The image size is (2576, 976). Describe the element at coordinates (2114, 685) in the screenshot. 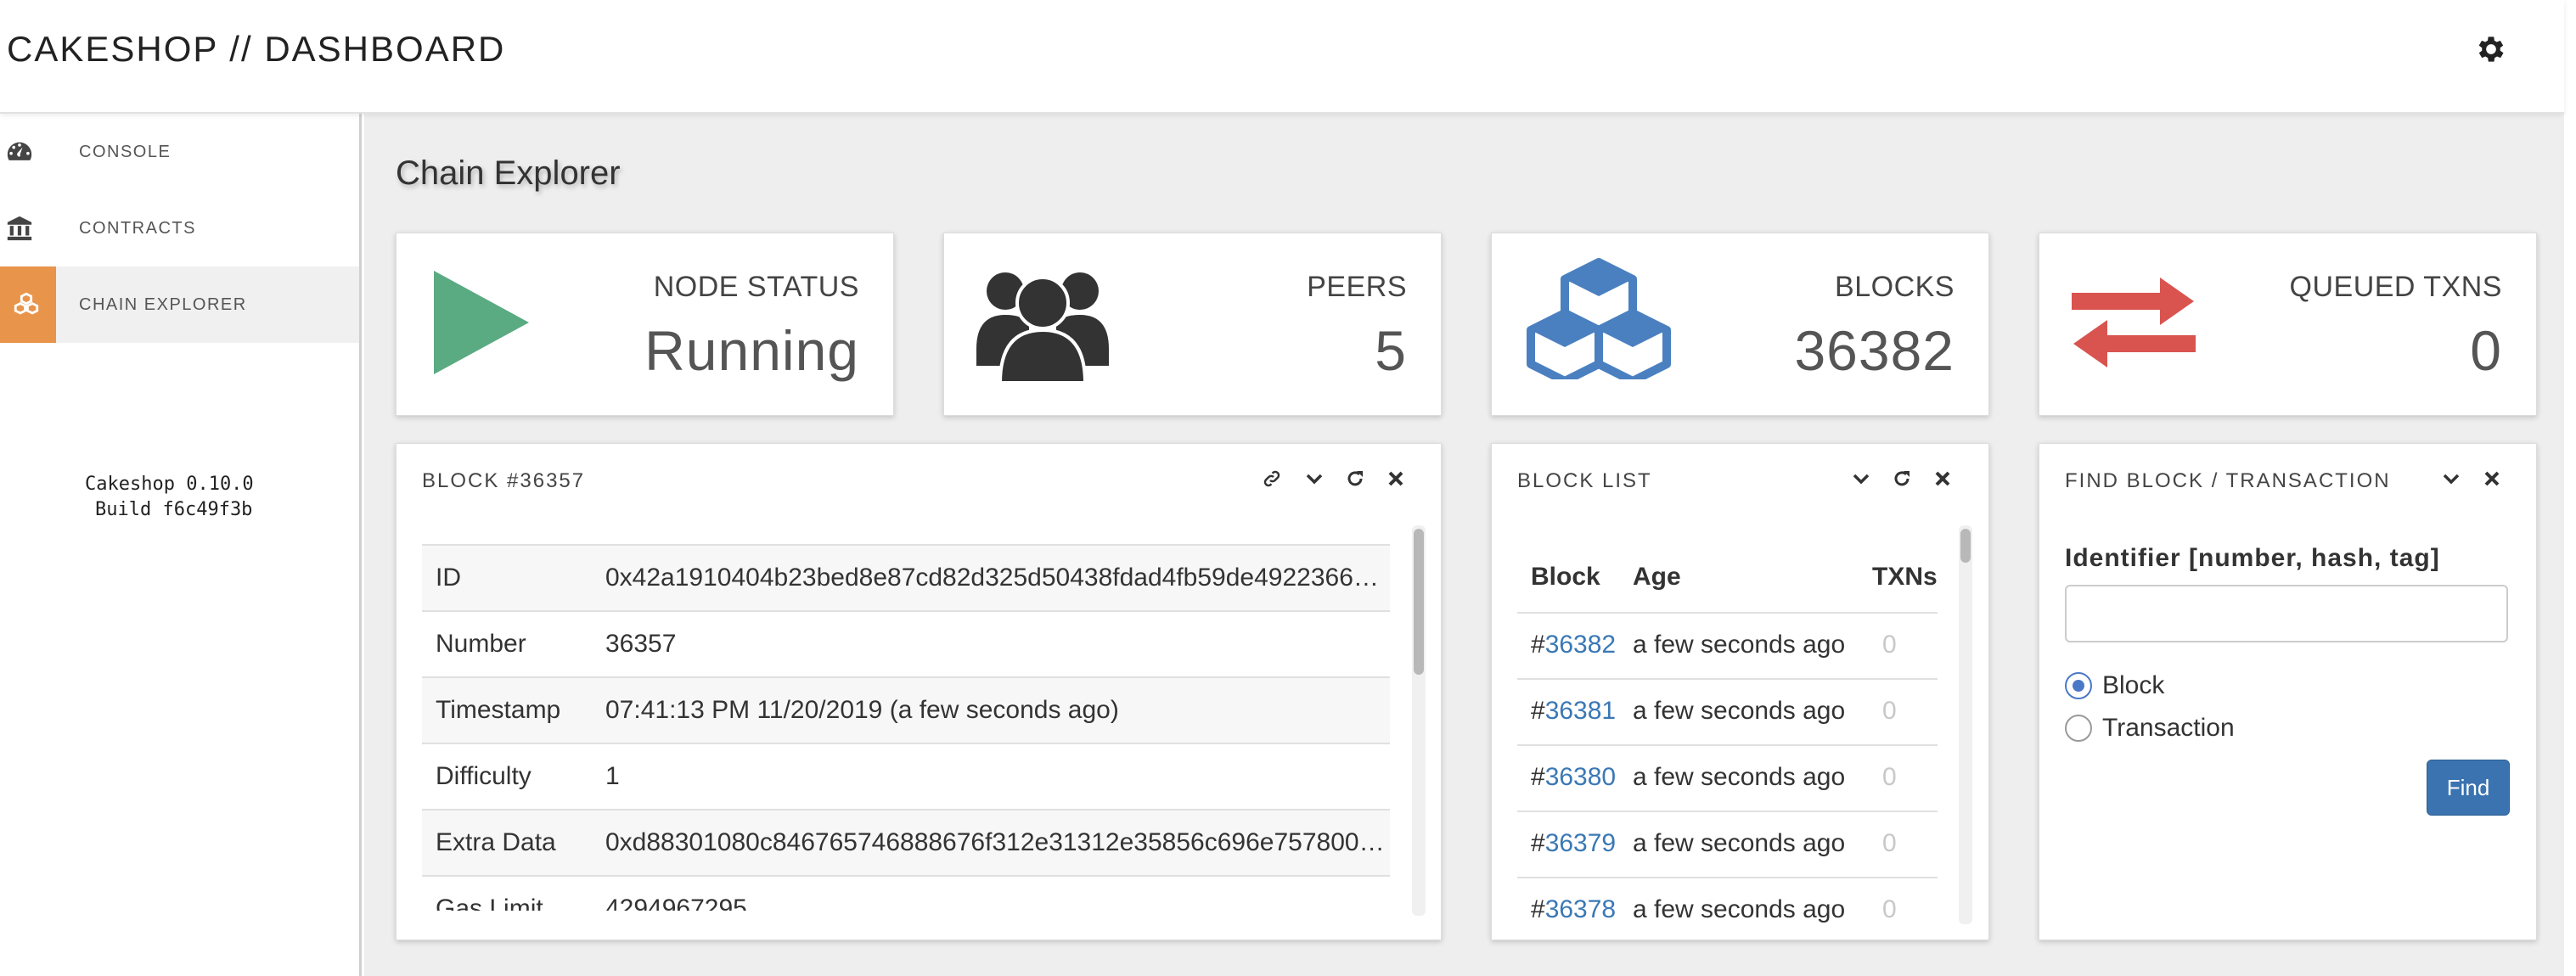

I see `radio-option-block: Block` at that location.